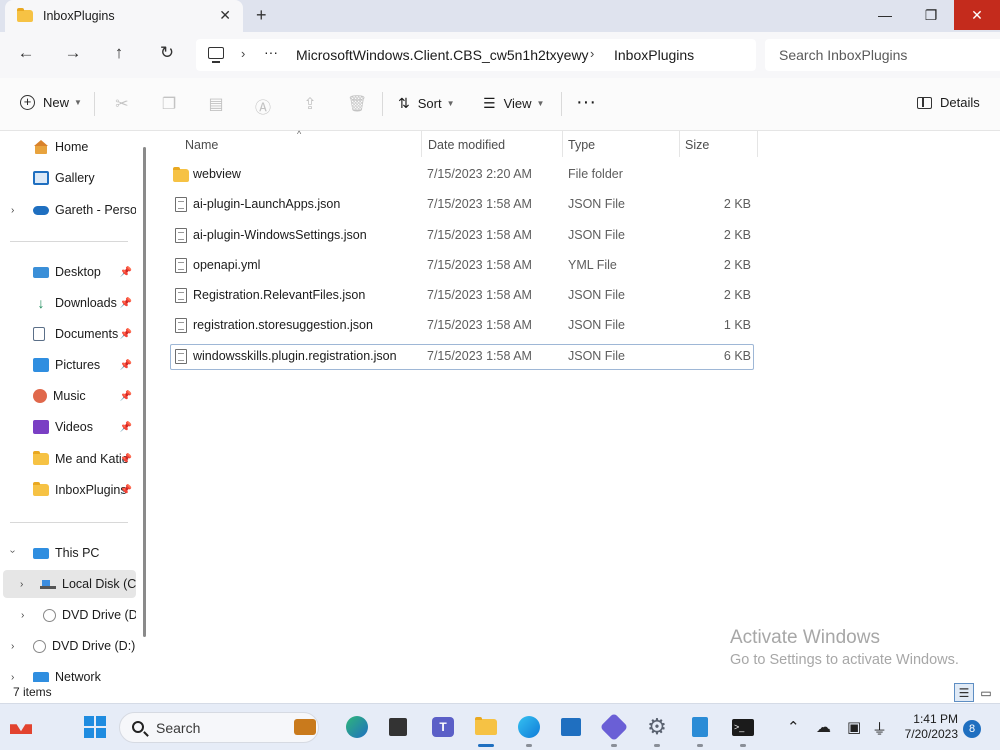 The width and height of the screenshot is (1000, 750). Describe the element at coordinates (21, 727) in the screenshot. I see `widgets-icon` at that location.